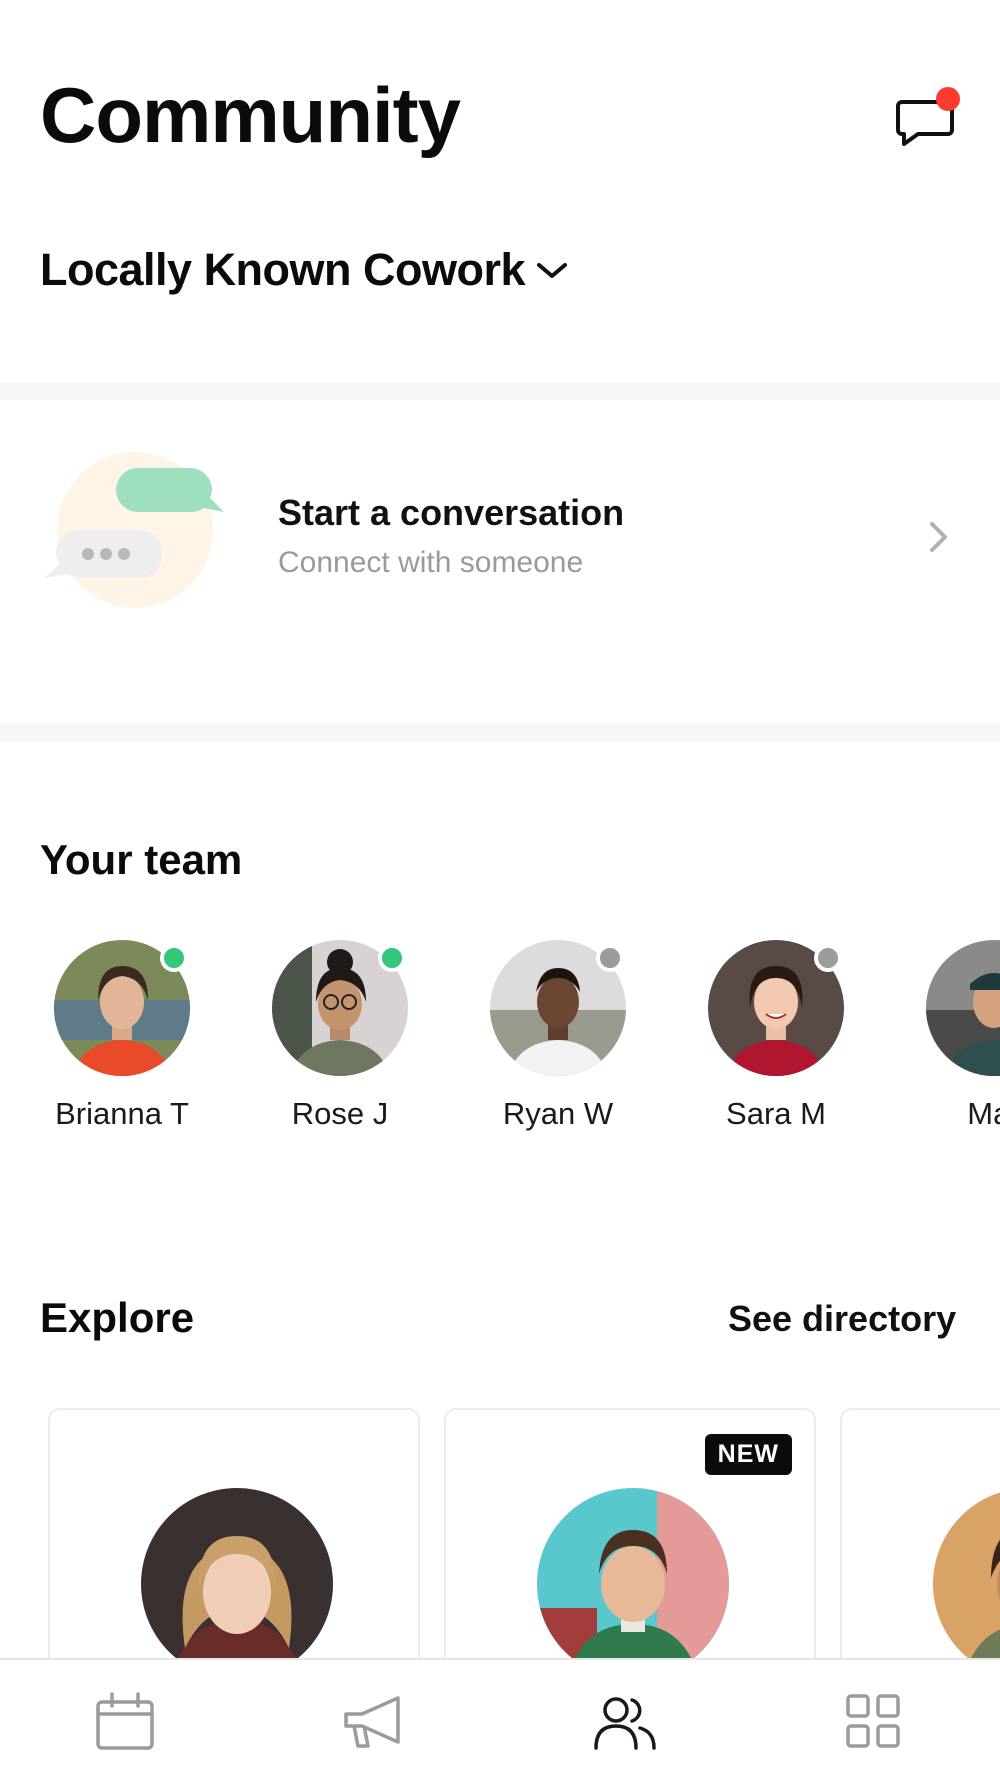 Image resolution: width=1000 pixels, height=1778 pixels. I want to click on team-section-title: Your team, so click(141, 859).